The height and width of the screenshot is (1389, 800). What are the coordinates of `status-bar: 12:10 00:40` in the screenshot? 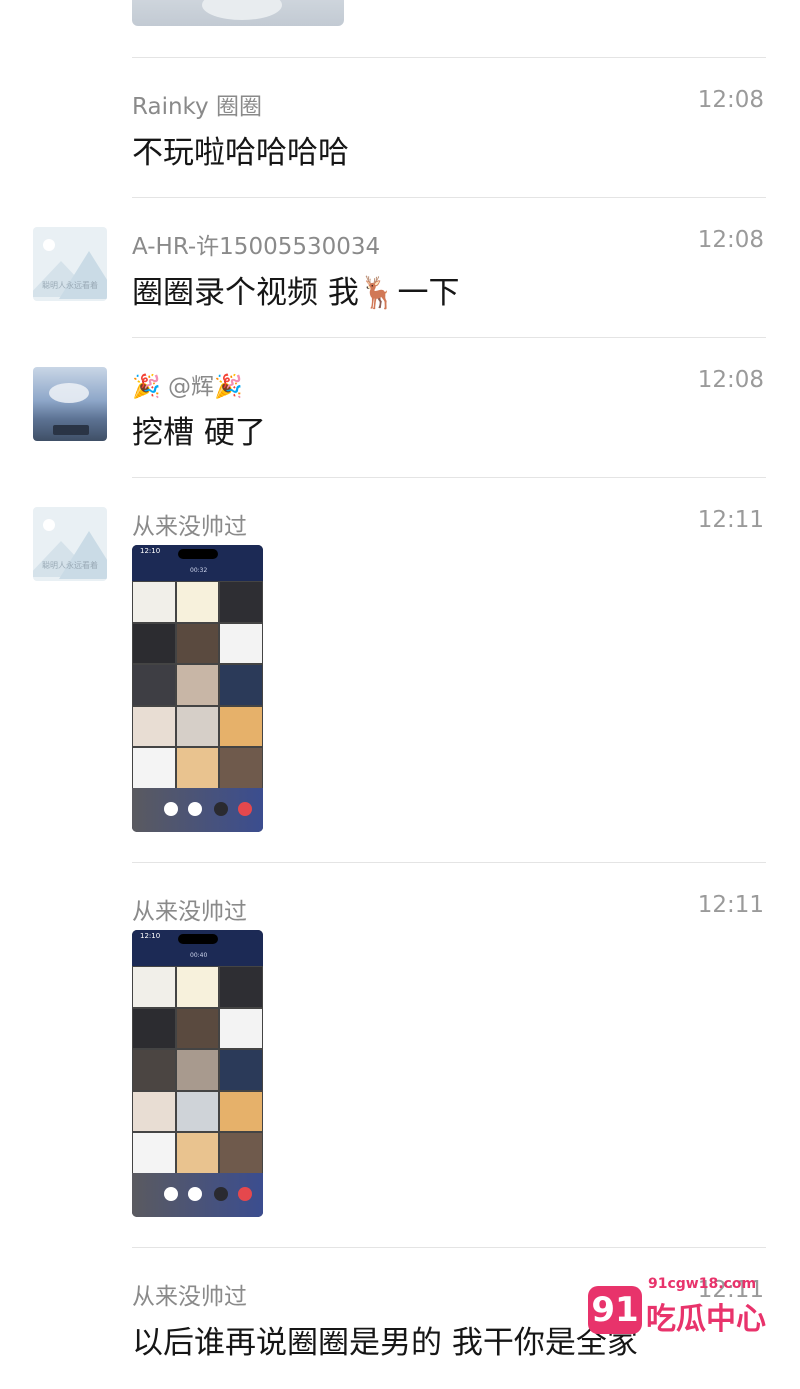 It's located at (197, 948).